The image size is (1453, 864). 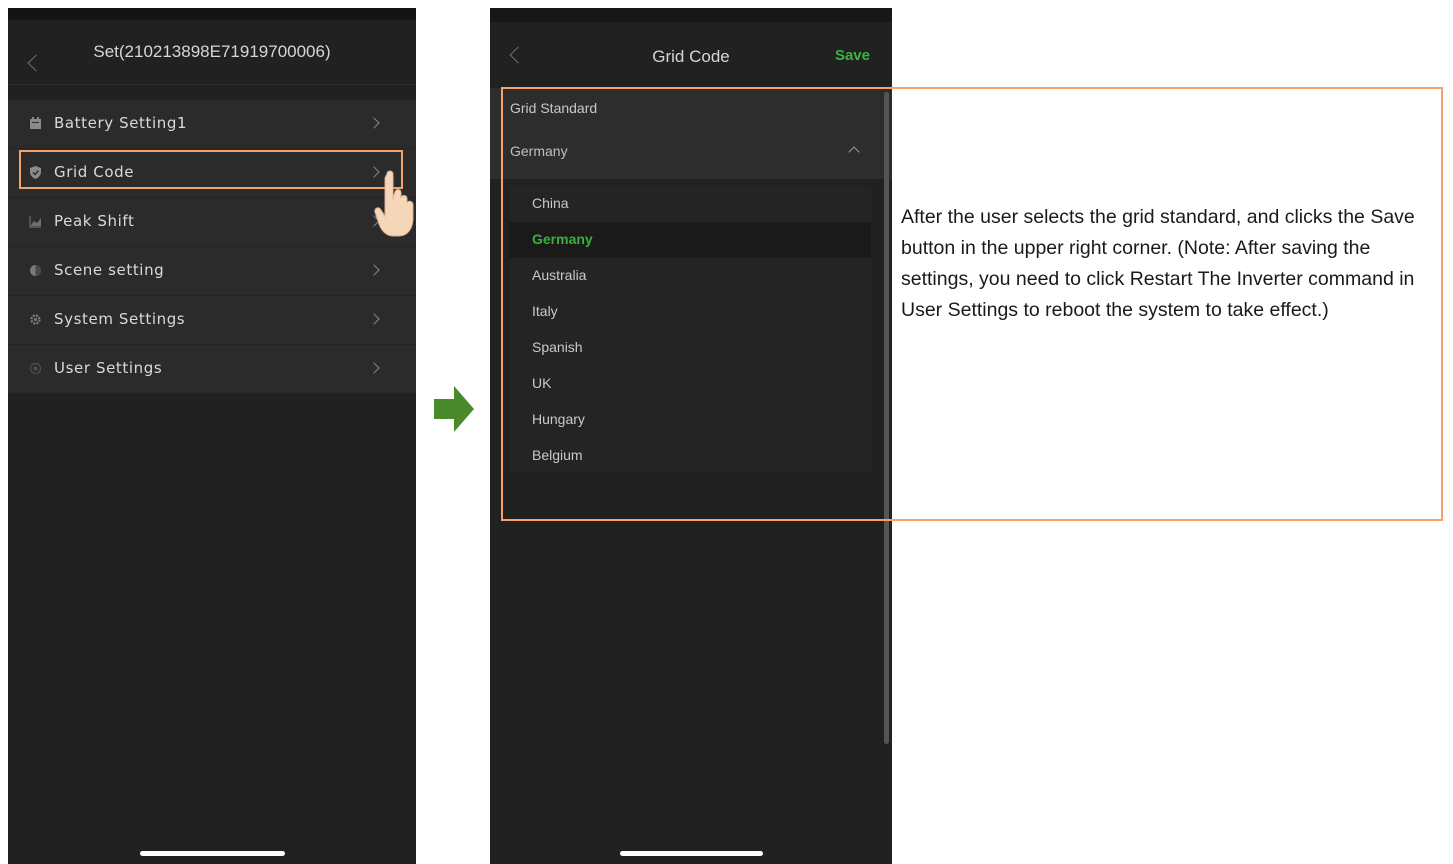 I want to click on page-title: Set(210213898E71919700006), so click(x=212, y=51).